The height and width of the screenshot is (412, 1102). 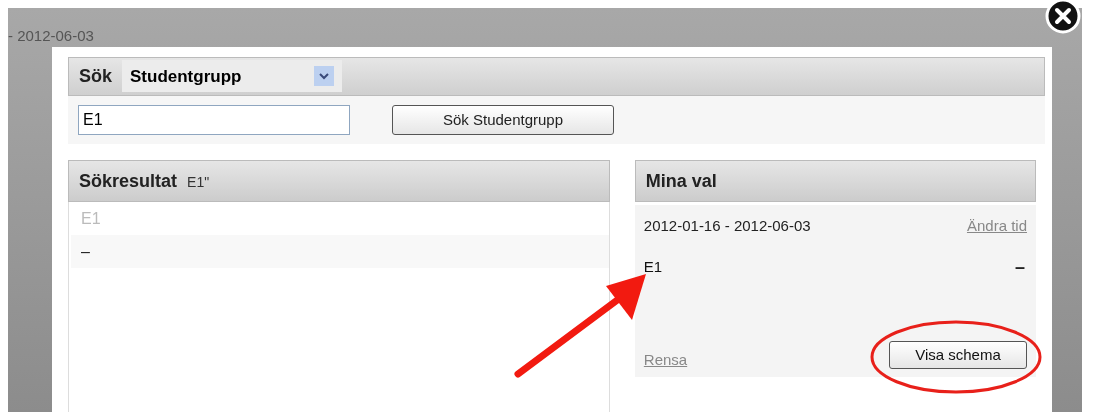 What do you see at coordinates (681, 181) in the screenshot?
I see `choices-title: Mina val` at bounding box center [681, 181].